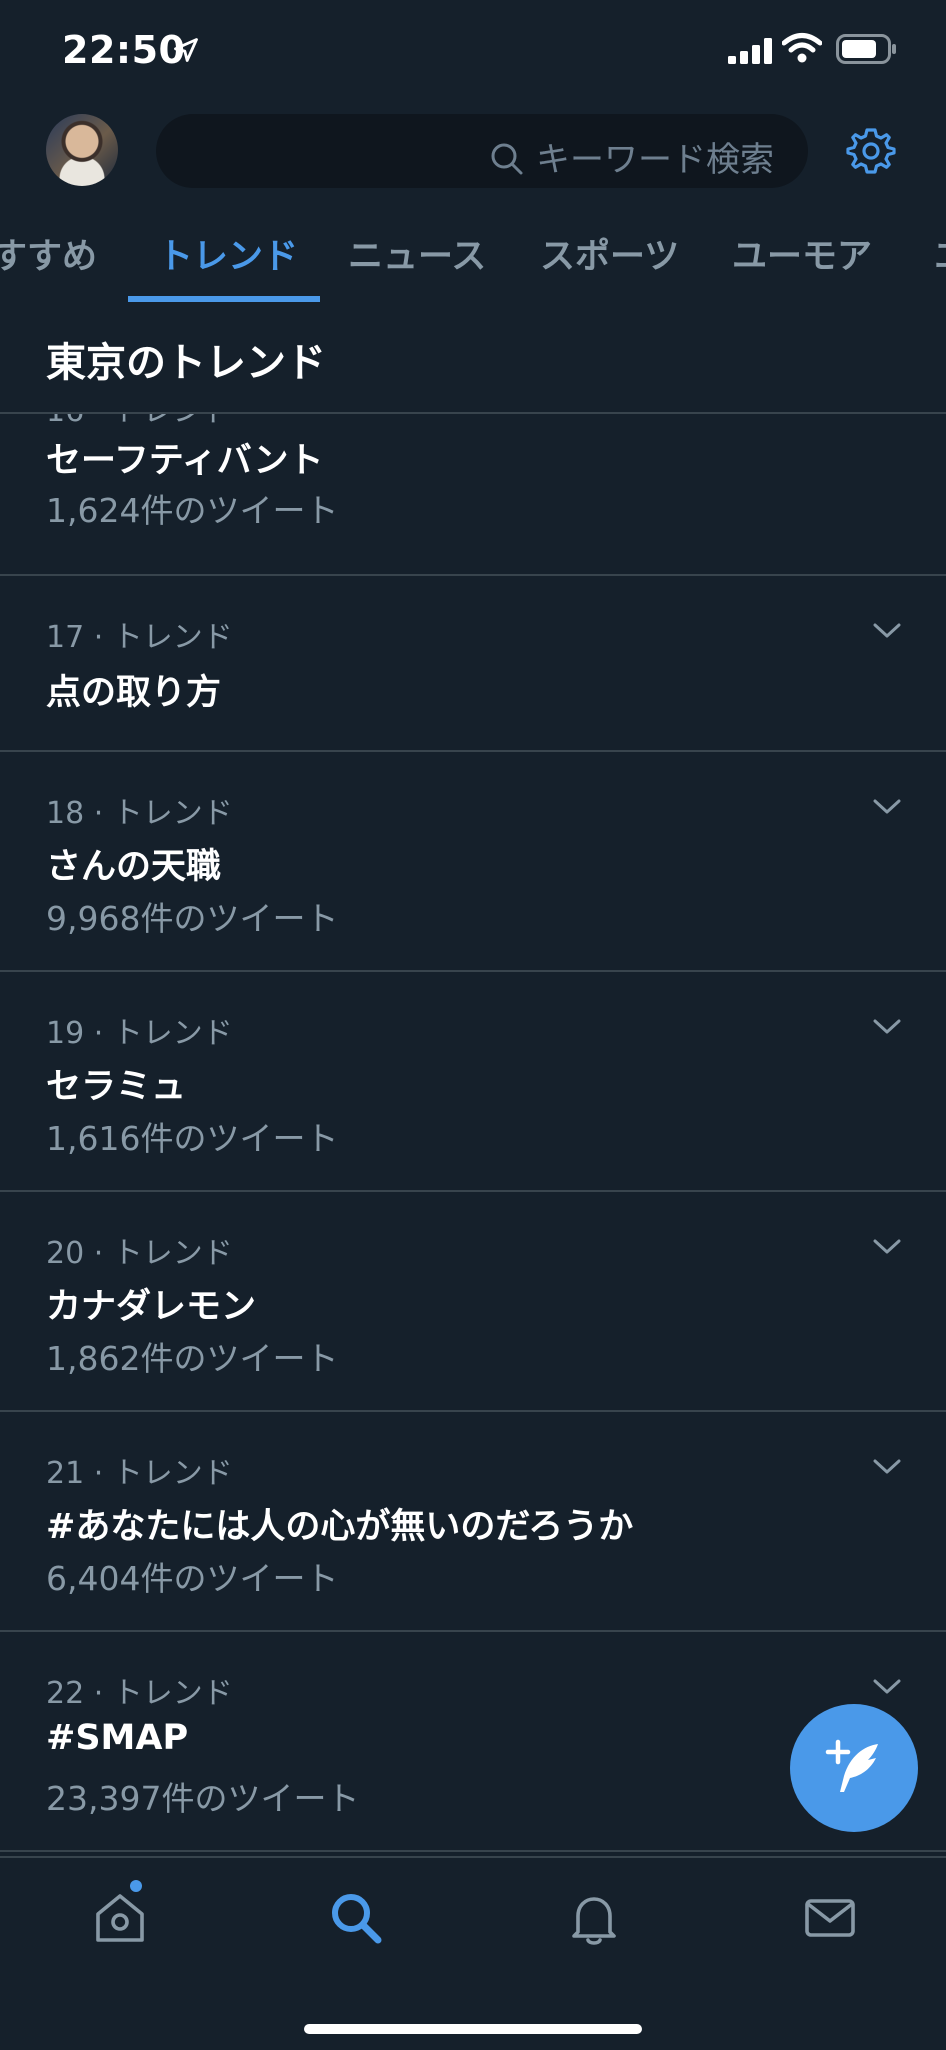  I want to click on trend-rank: 20 · トレンド, so click(139, 1253).